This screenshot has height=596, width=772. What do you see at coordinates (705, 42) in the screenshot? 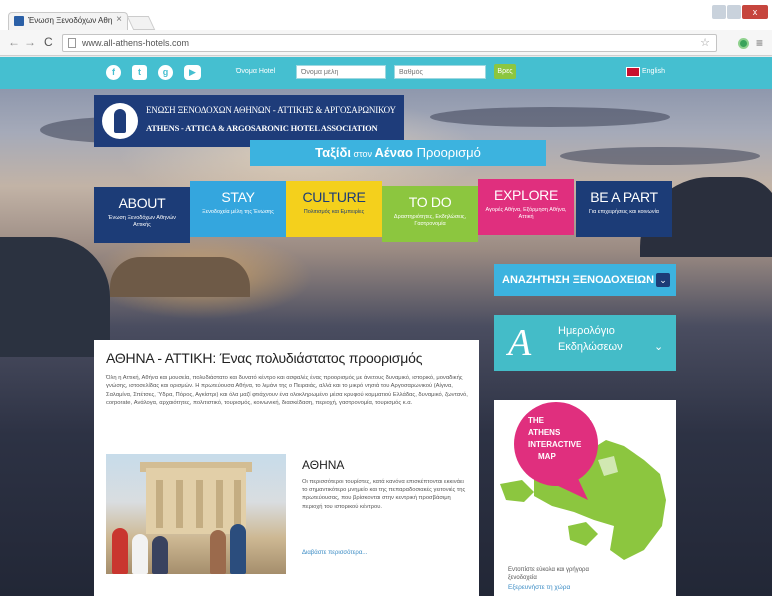
I see `bookmark-star-icon: ☆` at bounding box center [705, 42].